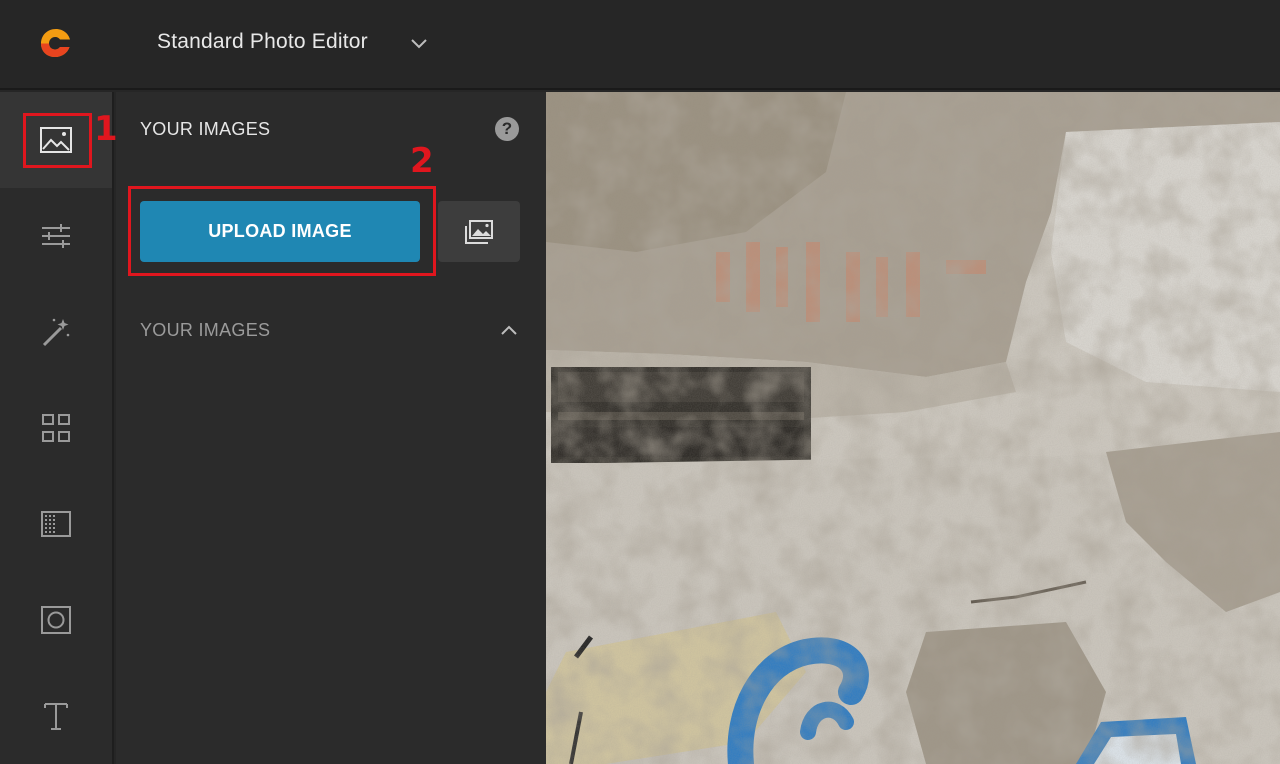 The height and width of the screenshot is (764, 1280). I want to click on rail-item-text, so click(56, 716).